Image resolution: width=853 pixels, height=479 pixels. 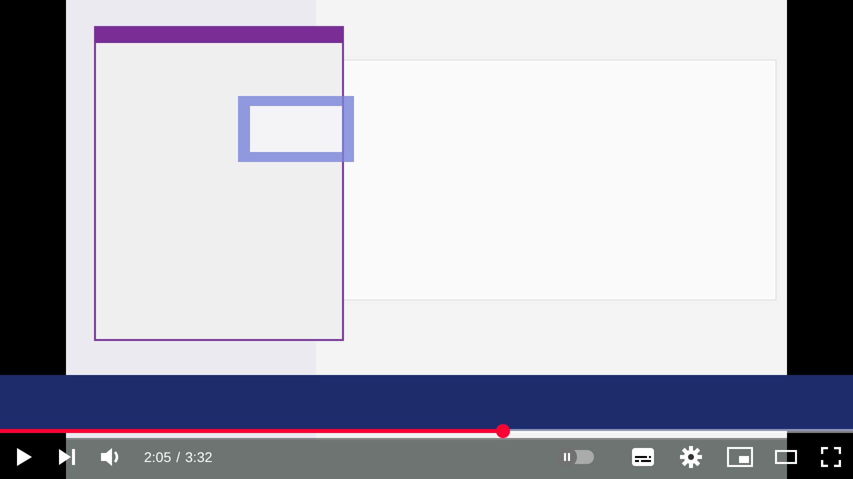 What do you see at coordinates (740, 457) in the screenshot?
I see `miniplayer-button` at bounding box center [740, 457].